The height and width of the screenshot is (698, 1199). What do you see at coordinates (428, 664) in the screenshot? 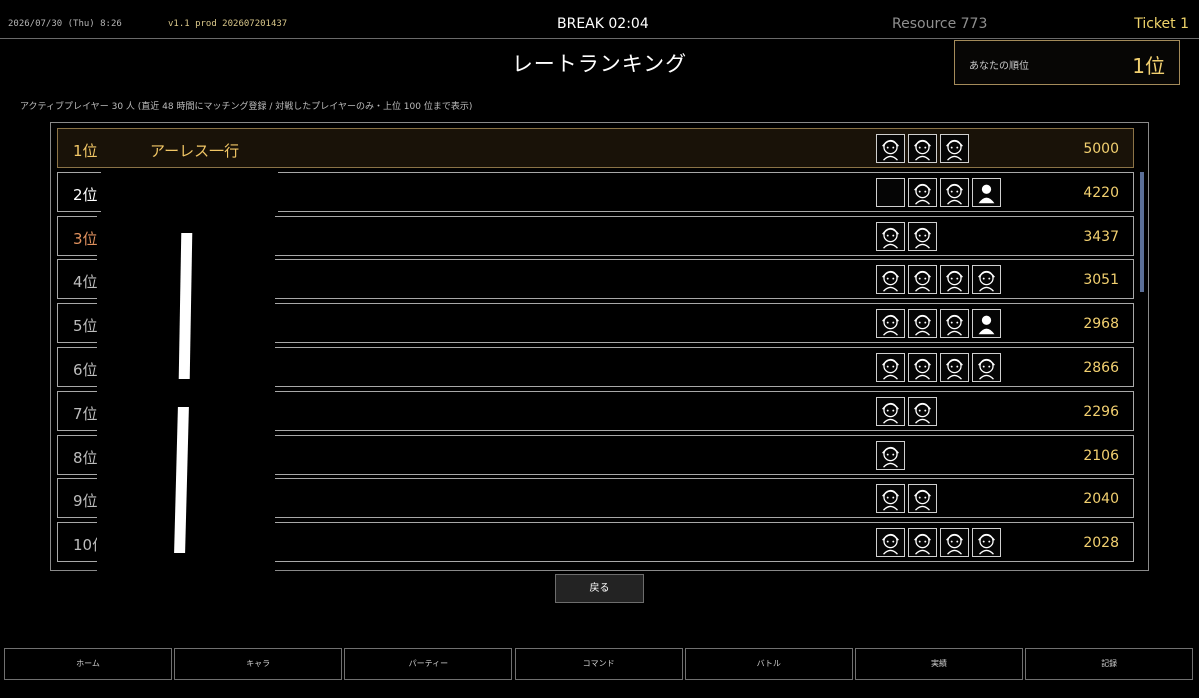
I see `nav-party-button: パーティー` at bounding box center [428, 664].